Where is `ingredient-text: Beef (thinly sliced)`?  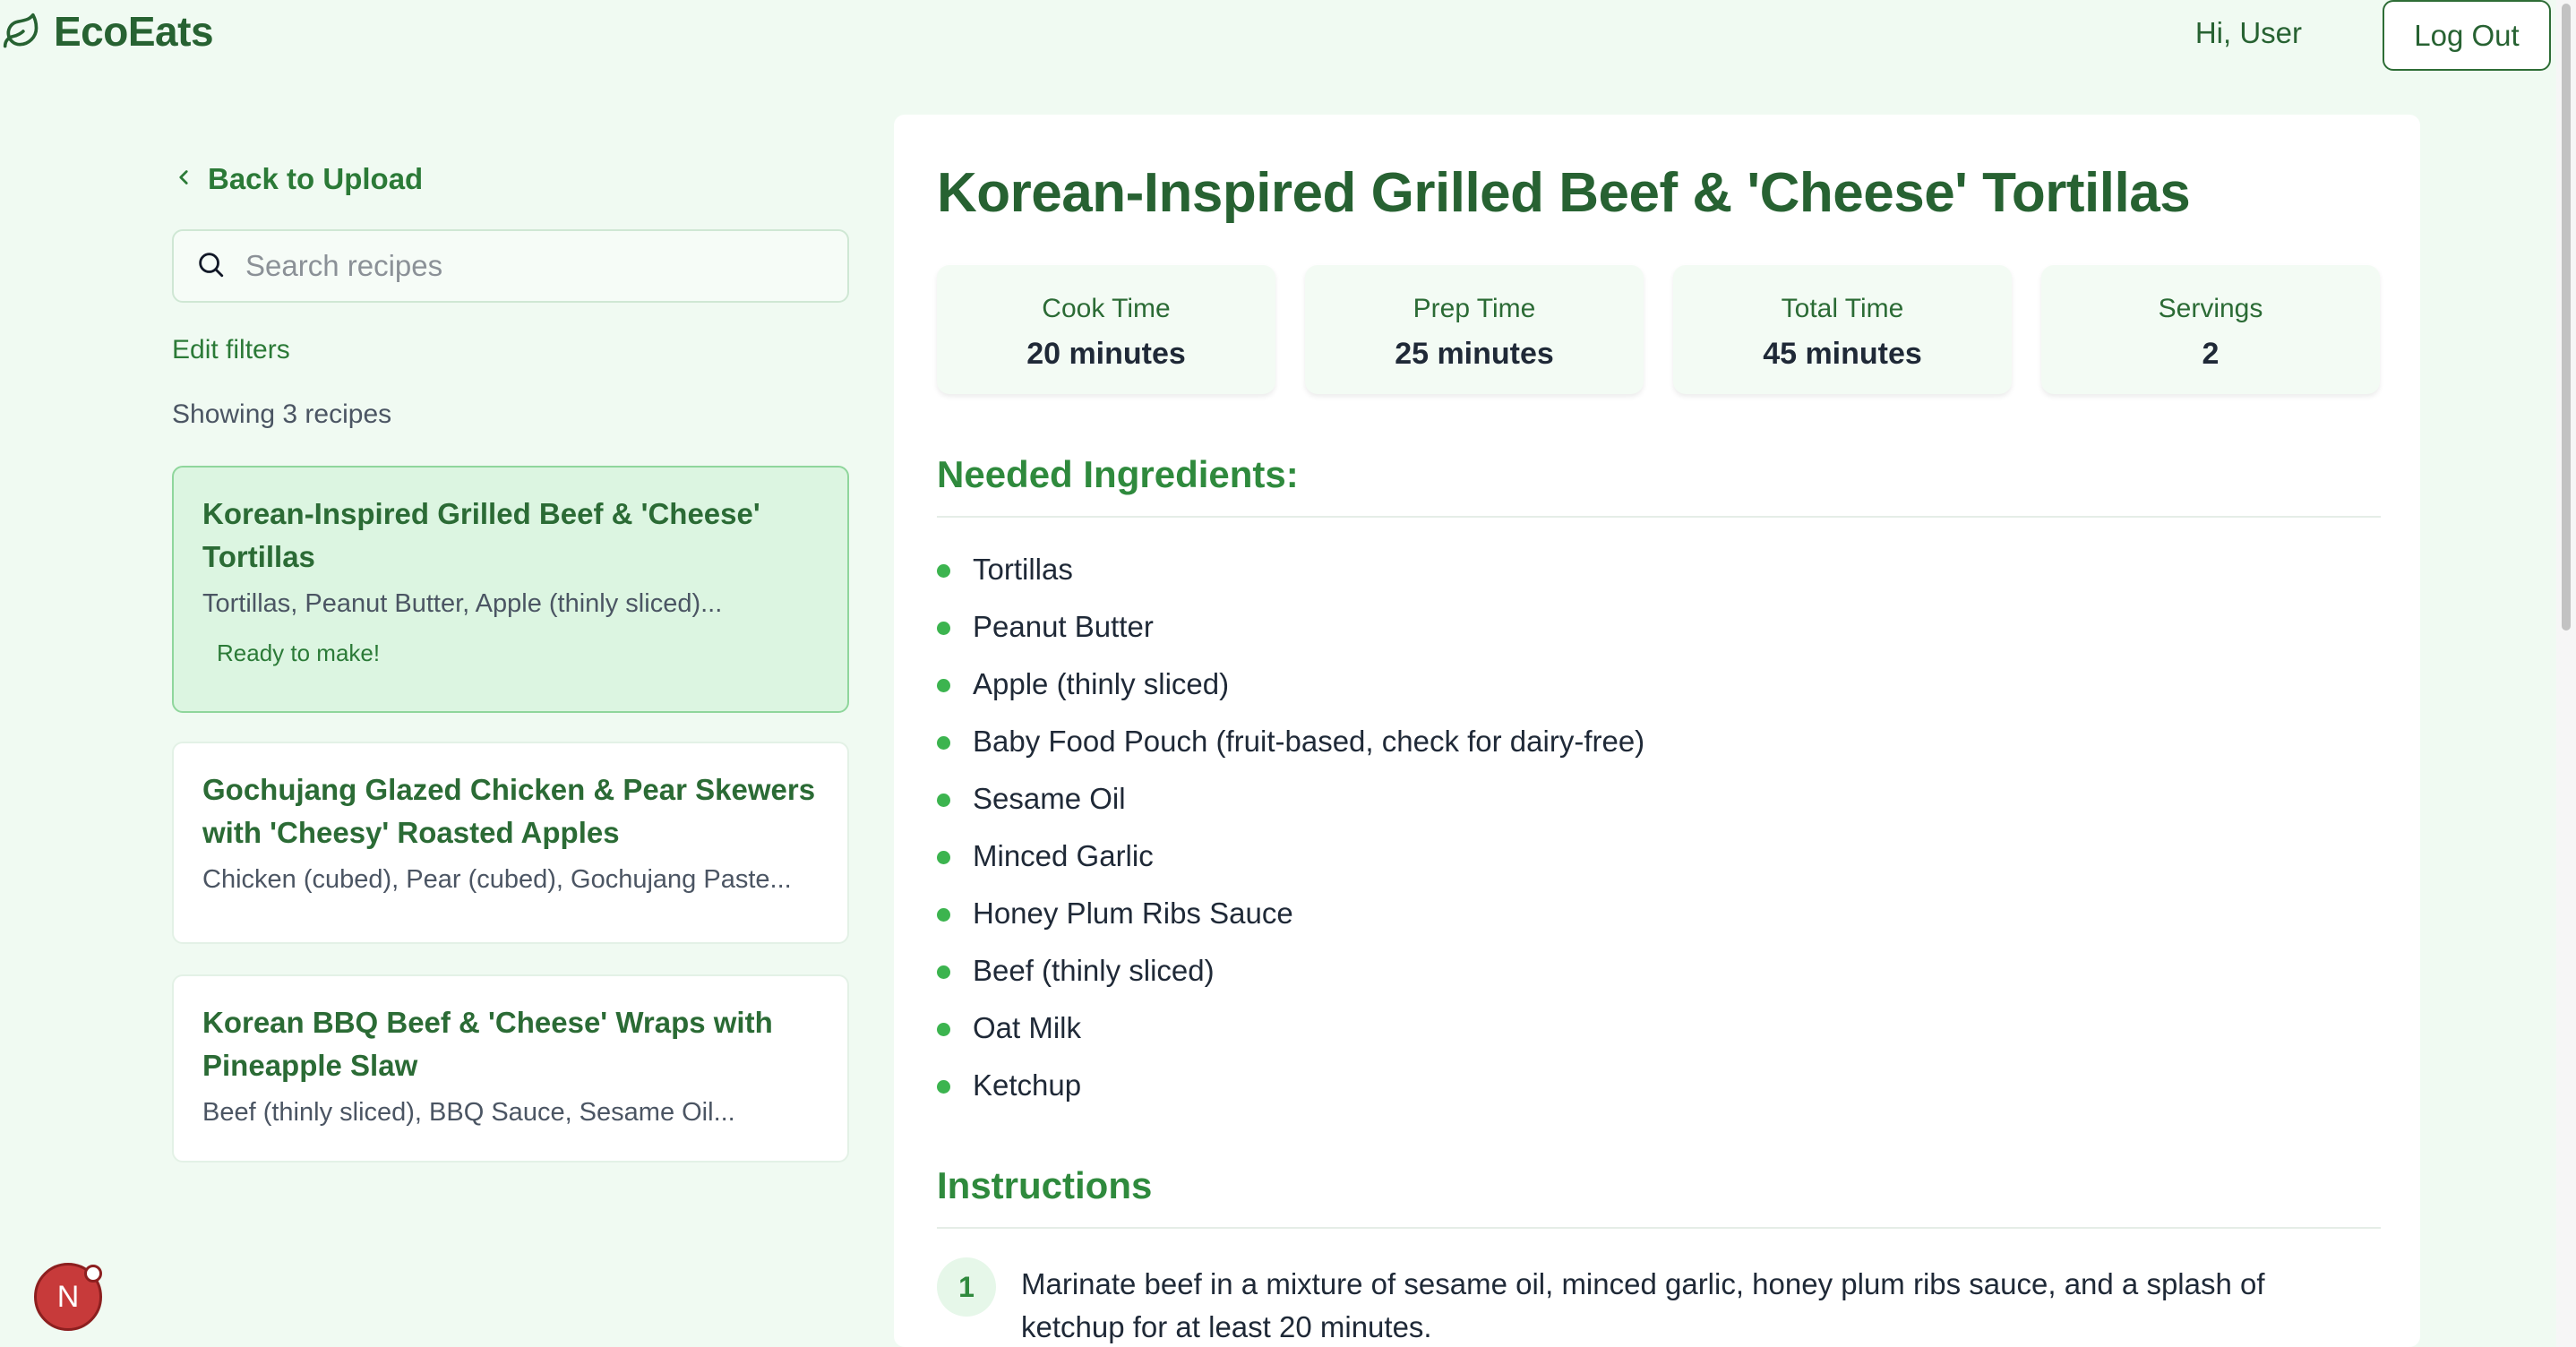
ingredient-text: Beef (thinly sliced) is located at coordinates (1094, 971).